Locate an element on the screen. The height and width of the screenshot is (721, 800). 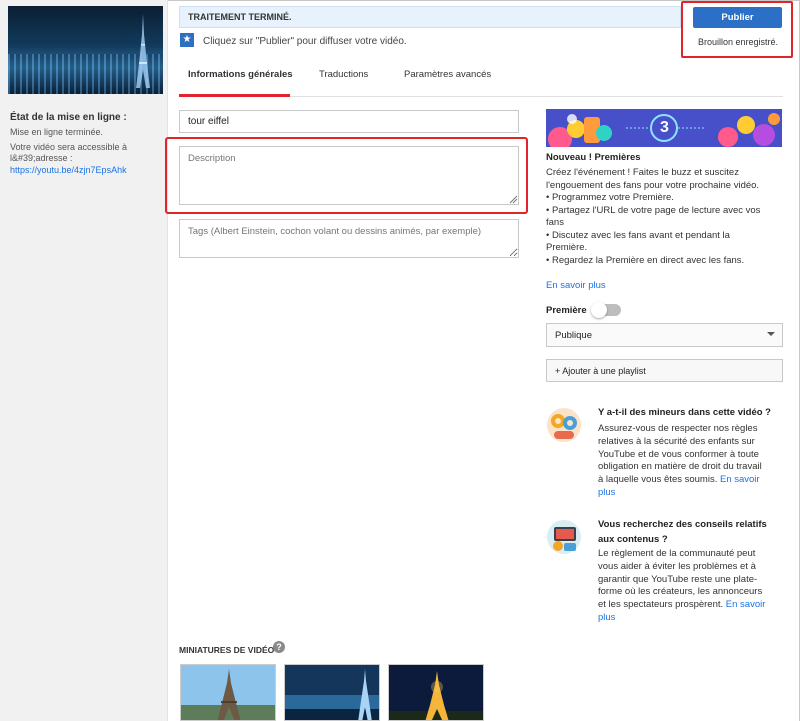
video-url-link: https://youtu.be/4zjn7EpsAhk is located at coordinates (68, 170).